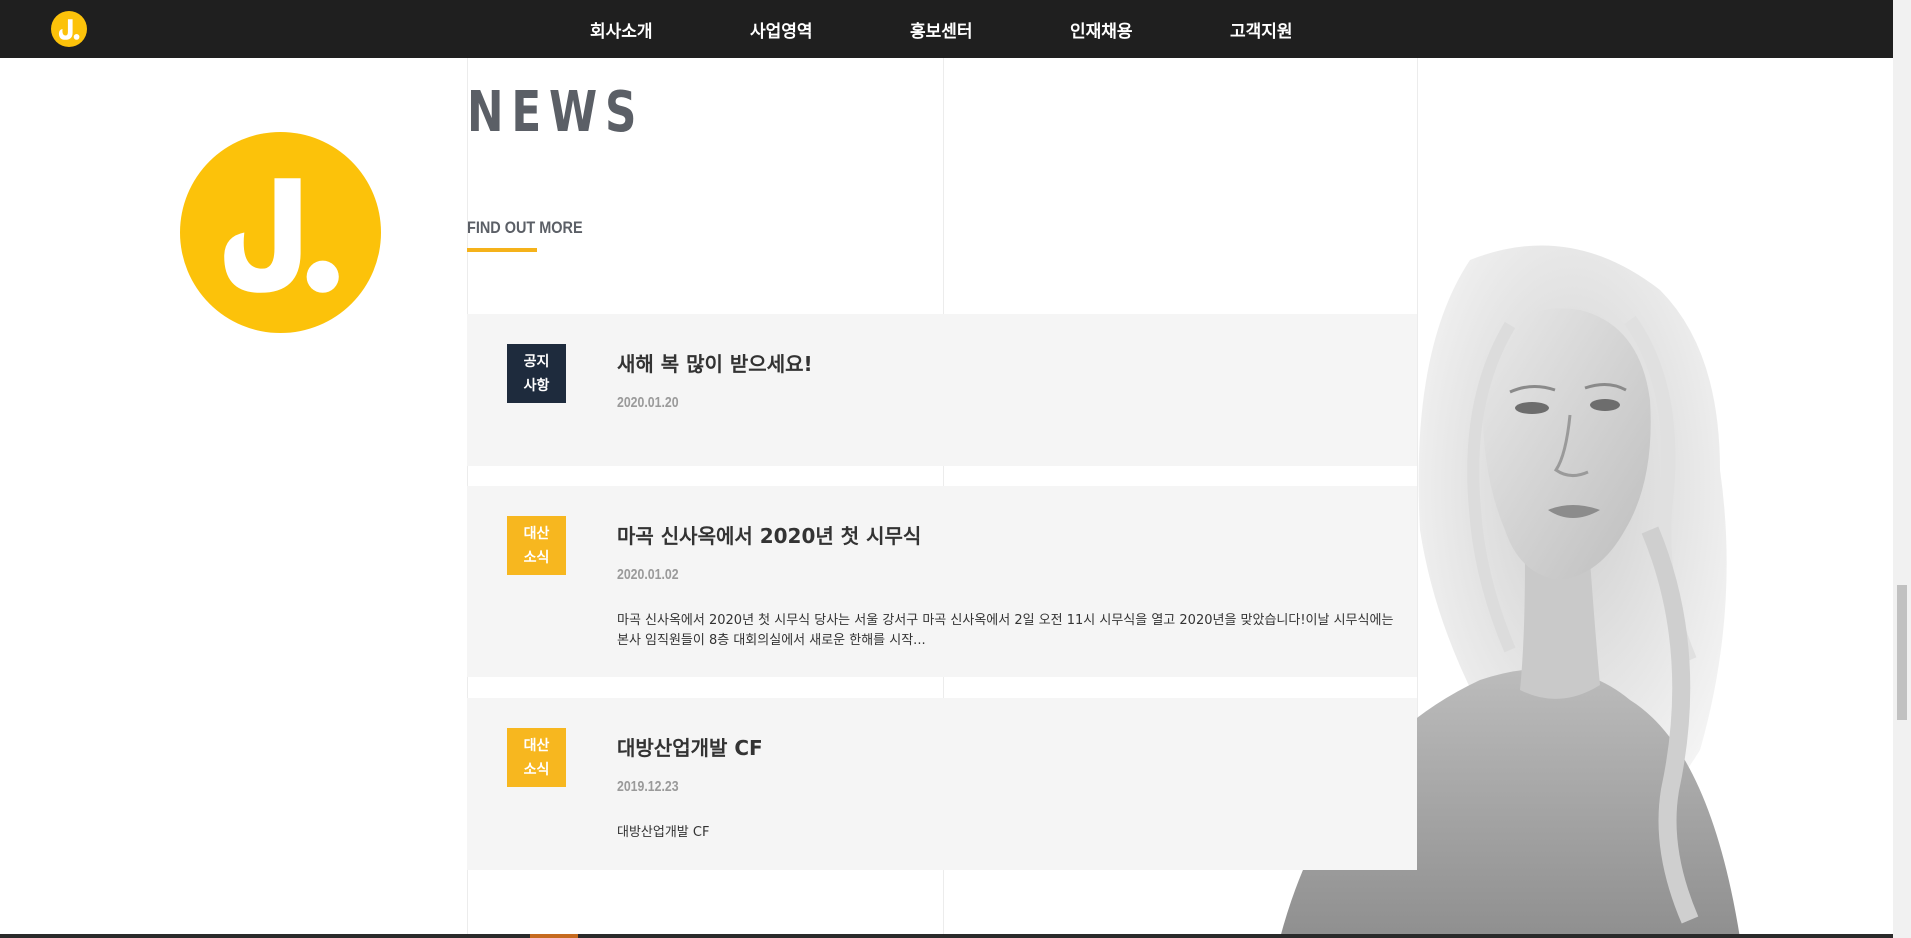 This screenshot has height=938, width=1911. I want to click on category-badge: 공지 사항, so click(536, 373).